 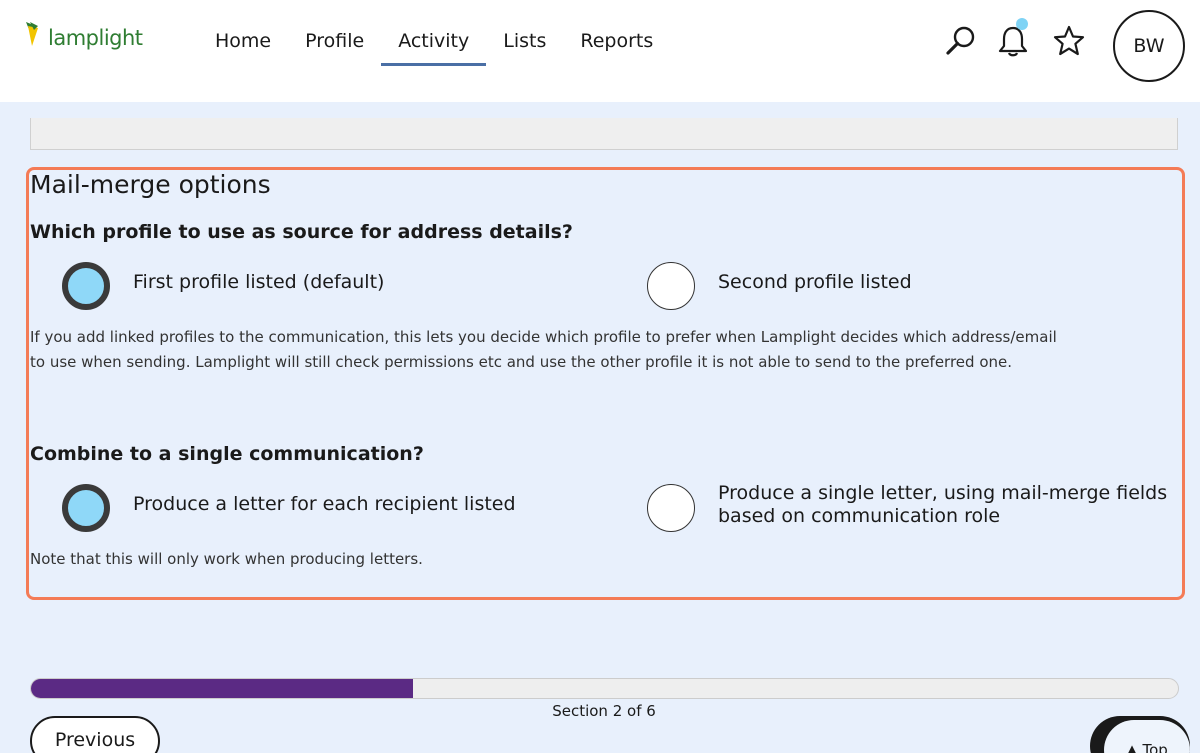 I want to click on search-icon, so click(x=961, y=41).